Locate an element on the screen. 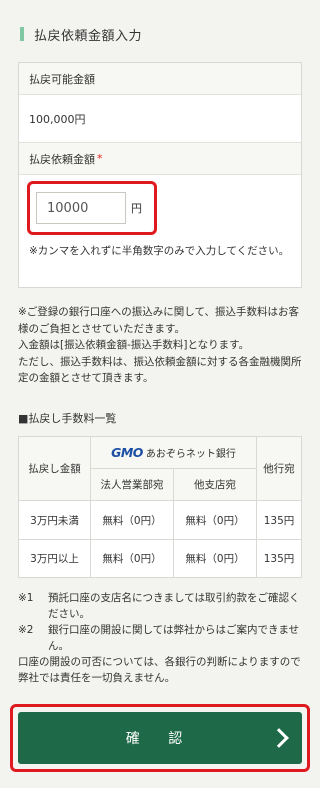 This screenshot has height=788, width=320. section-bar-icon is located at coordinates (22, 34).